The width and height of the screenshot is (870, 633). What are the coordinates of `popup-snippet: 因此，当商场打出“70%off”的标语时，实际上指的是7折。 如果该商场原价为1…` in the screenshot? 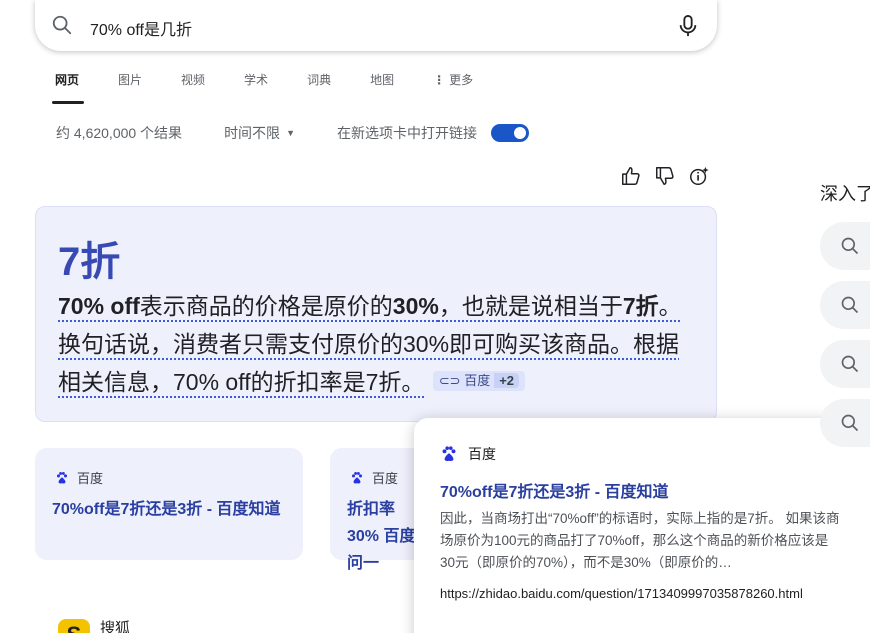 It's located at (640, 540).